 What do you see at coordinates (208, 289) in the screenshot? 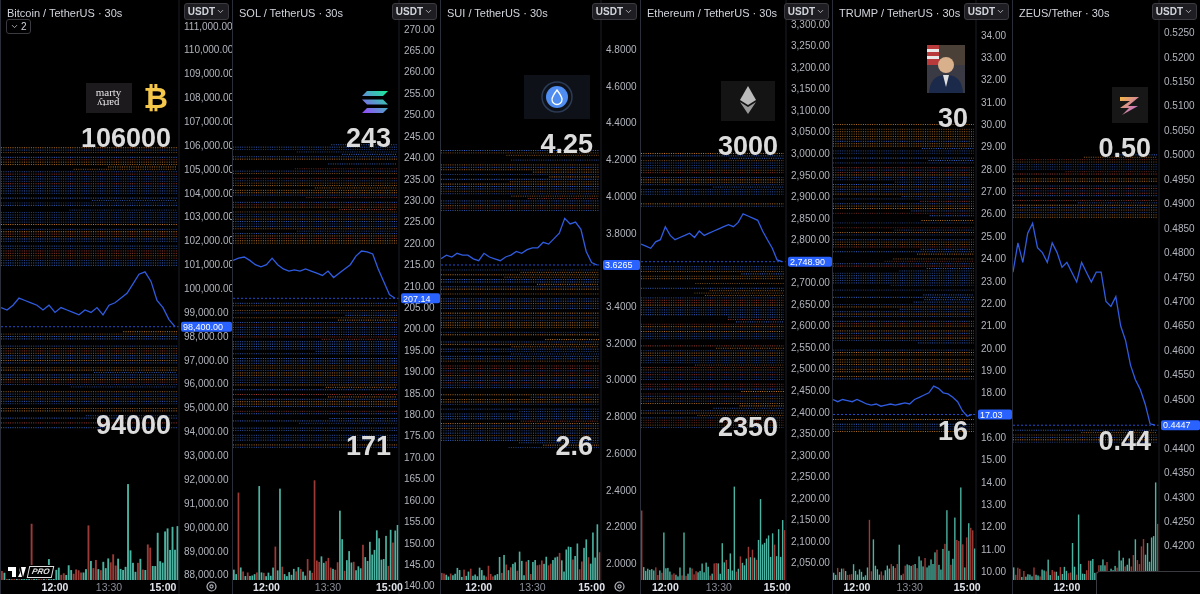
I see `axis-label: 100,000.00` at bounding box center [208, 289].